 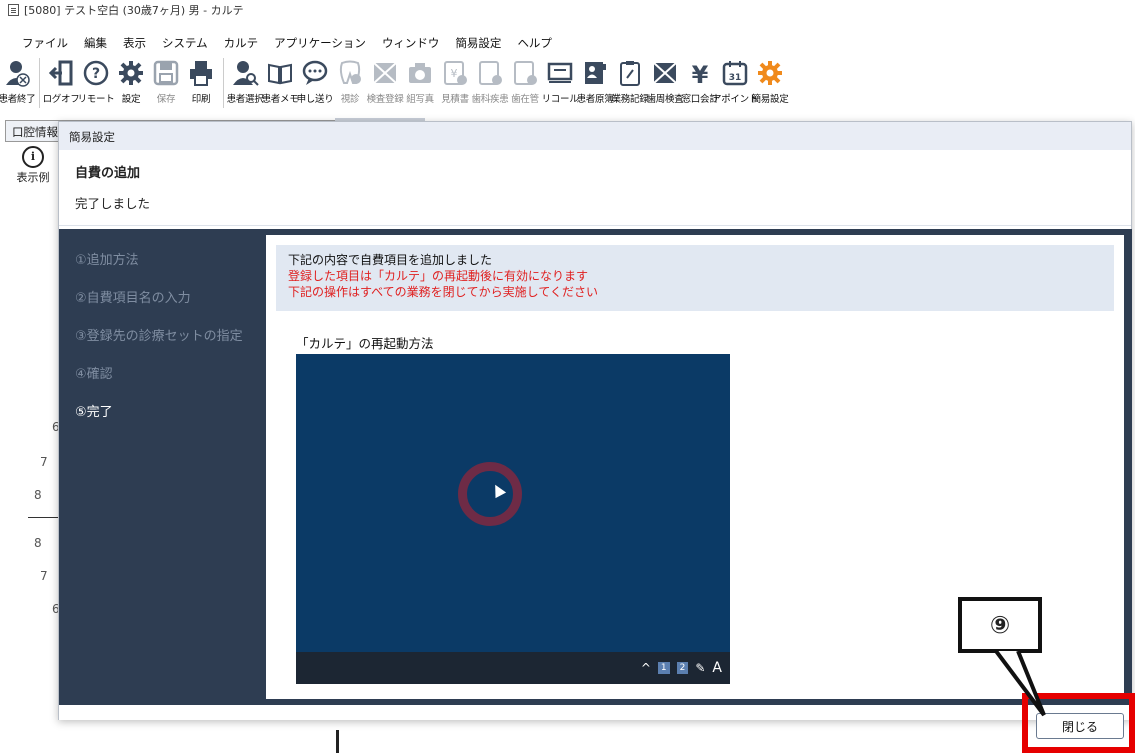 What do you see at coordinates (131, 73) in the screenshot?
I see `gear-icon` at bounding box center [131, 73].